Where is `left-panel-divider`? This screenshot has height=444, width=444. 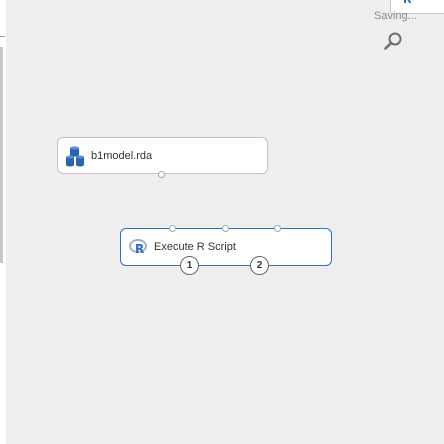
left-panel-divider is located at coordinates (2, 36).